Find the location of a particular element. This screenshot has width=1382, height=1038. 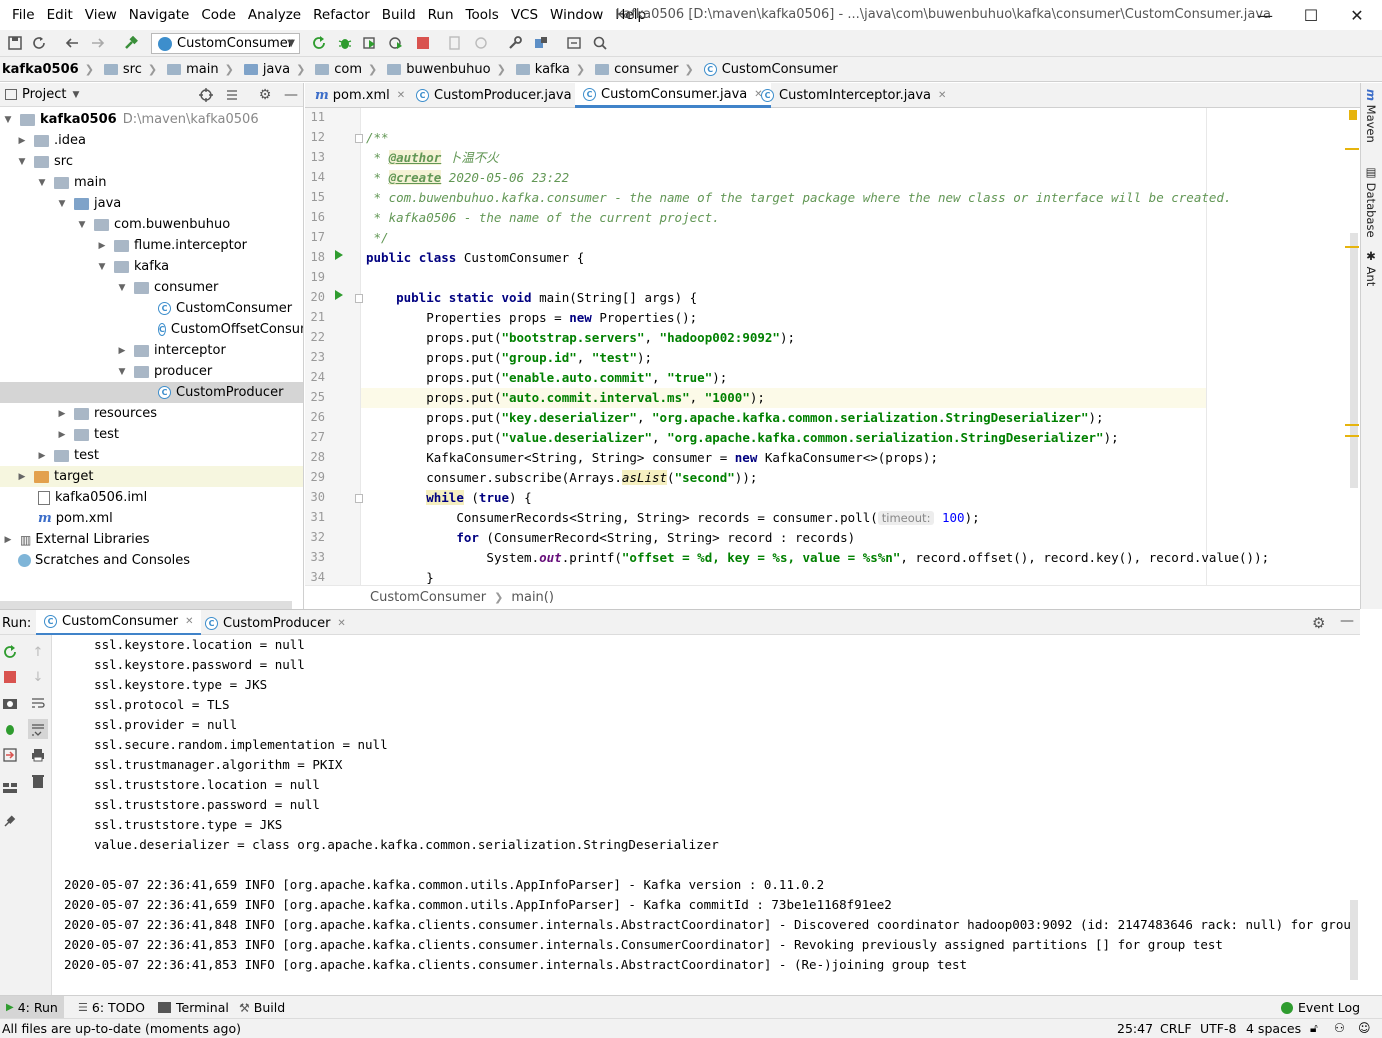

synchronize-icon is located at coordinates (39, 43).